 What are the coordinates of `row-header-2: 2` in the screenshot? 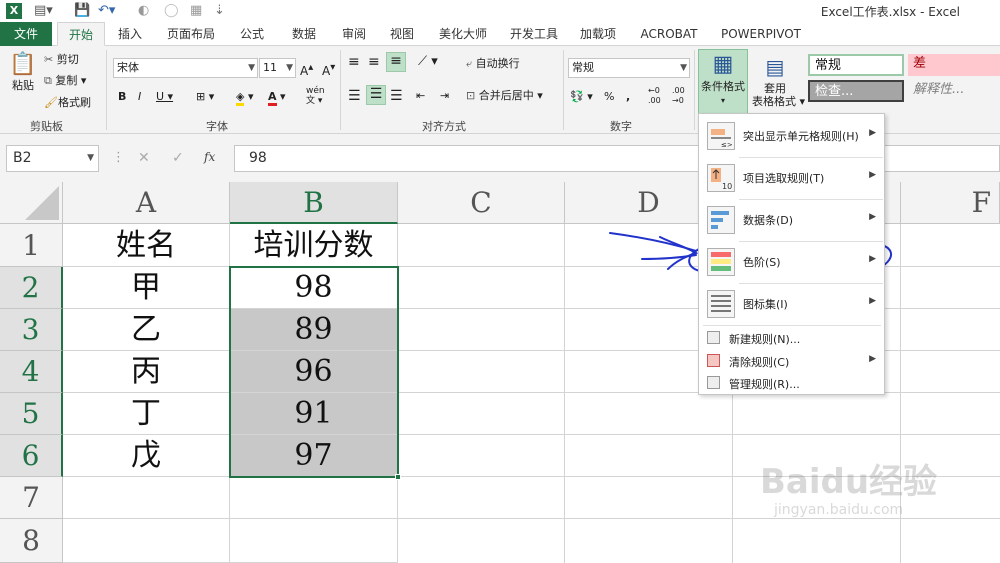 It's located at (31, 288).